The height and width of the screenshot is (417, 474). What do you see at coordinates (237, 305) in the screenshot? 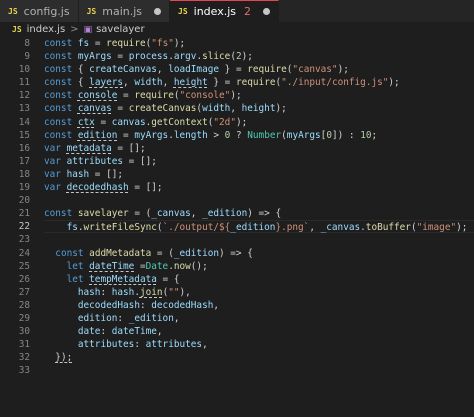
I see `code-line: 28 decodedHash: decodedHash,` at bounding box center [237, 305].